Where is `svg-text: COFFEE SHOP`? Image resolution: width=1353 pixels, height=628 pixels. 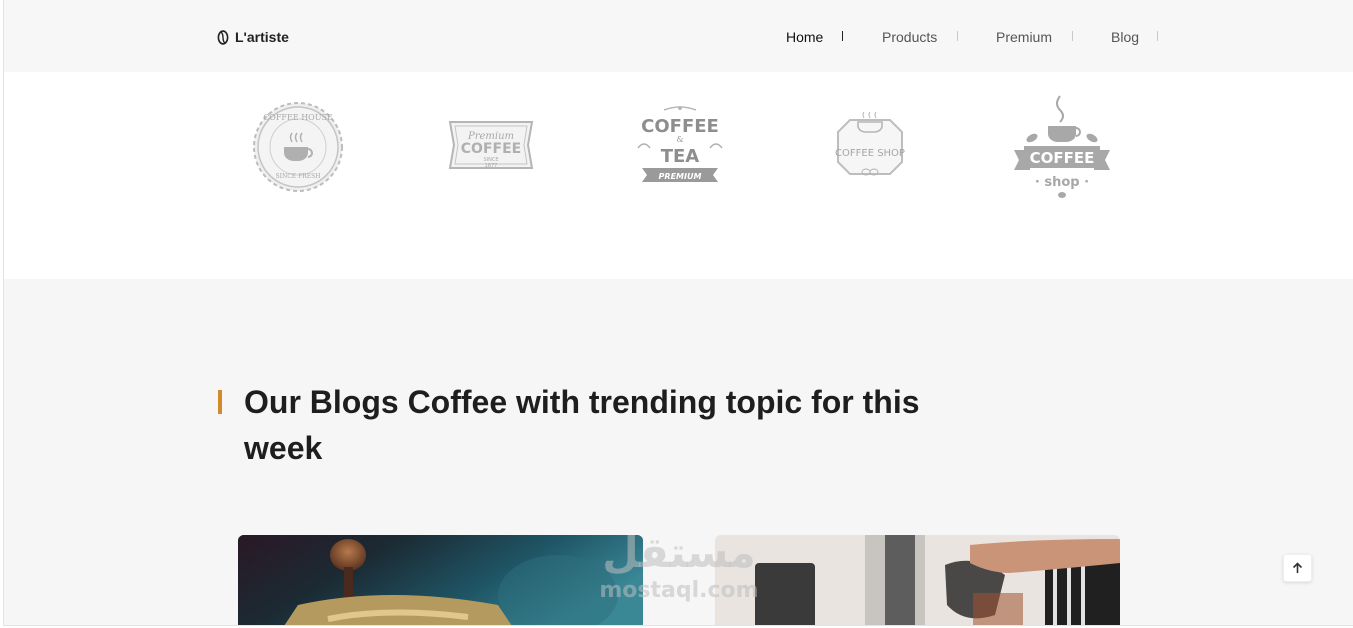
svg-text: COFFEE SHOP is located at coordinates (870, 153).